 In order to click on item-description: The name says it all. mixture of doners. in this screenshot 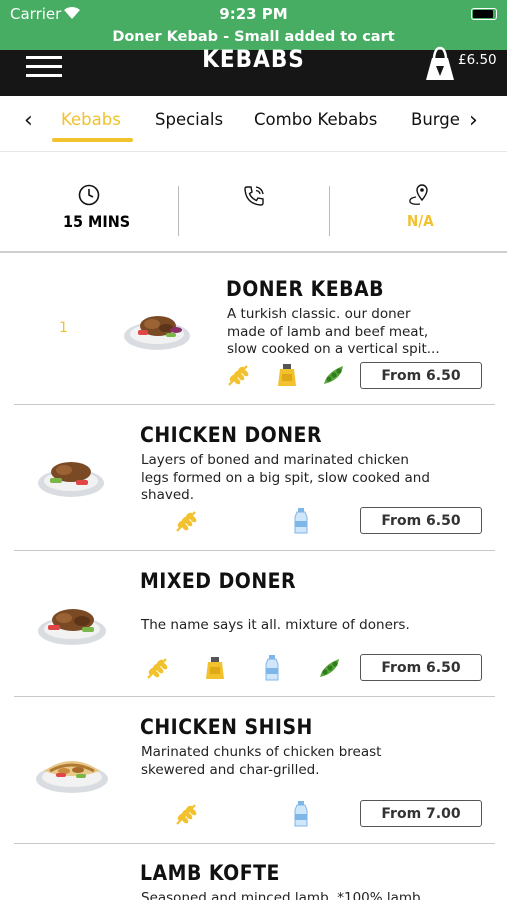, I will do `click(275, 626)`.